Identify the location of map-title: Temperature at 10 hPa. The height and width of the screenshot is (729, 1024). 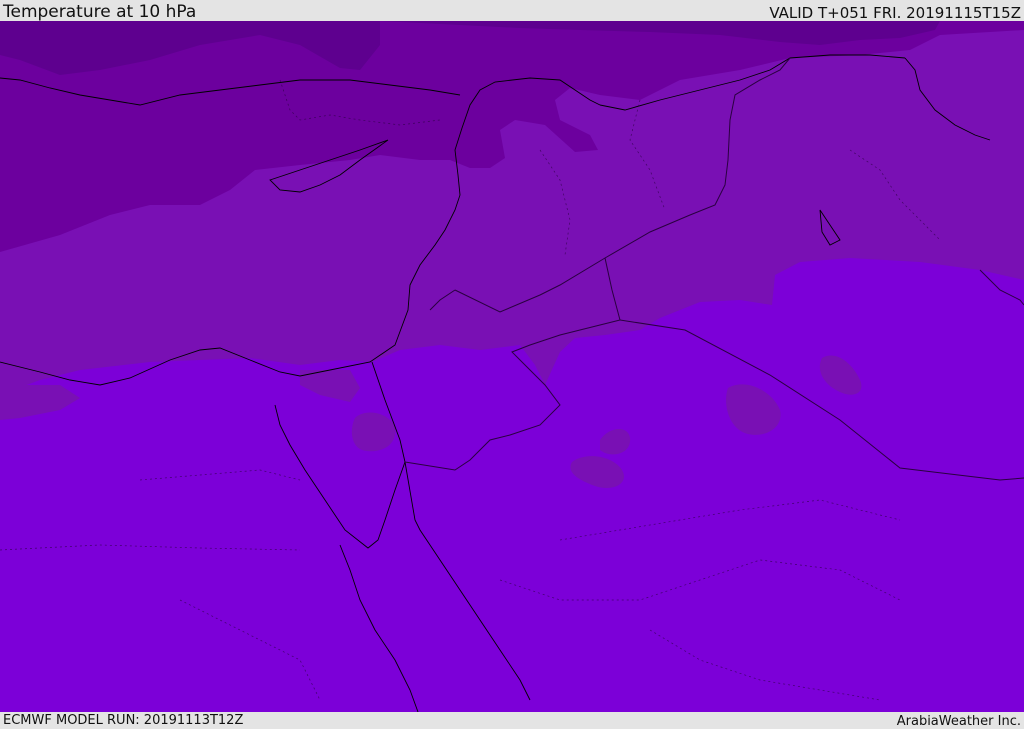
(100, 12).